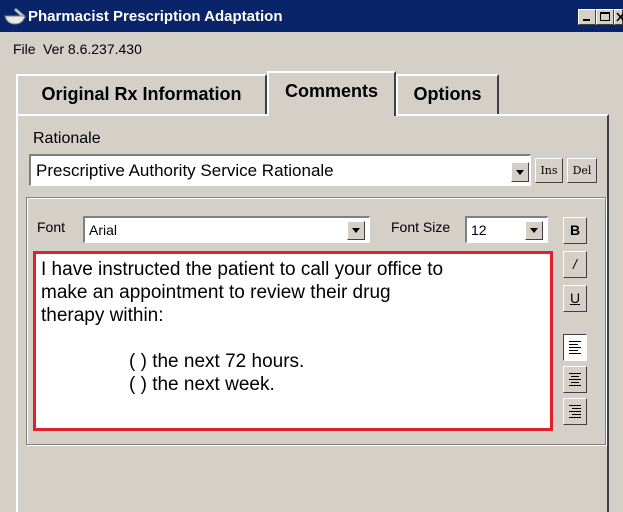 This screenshot has width=623, height=512. What do you see at coordinates (311, 16) in the screenshot?
I see `title-bar: Pharmacist Prescription Adaptation` at bounding box center [311, 16].